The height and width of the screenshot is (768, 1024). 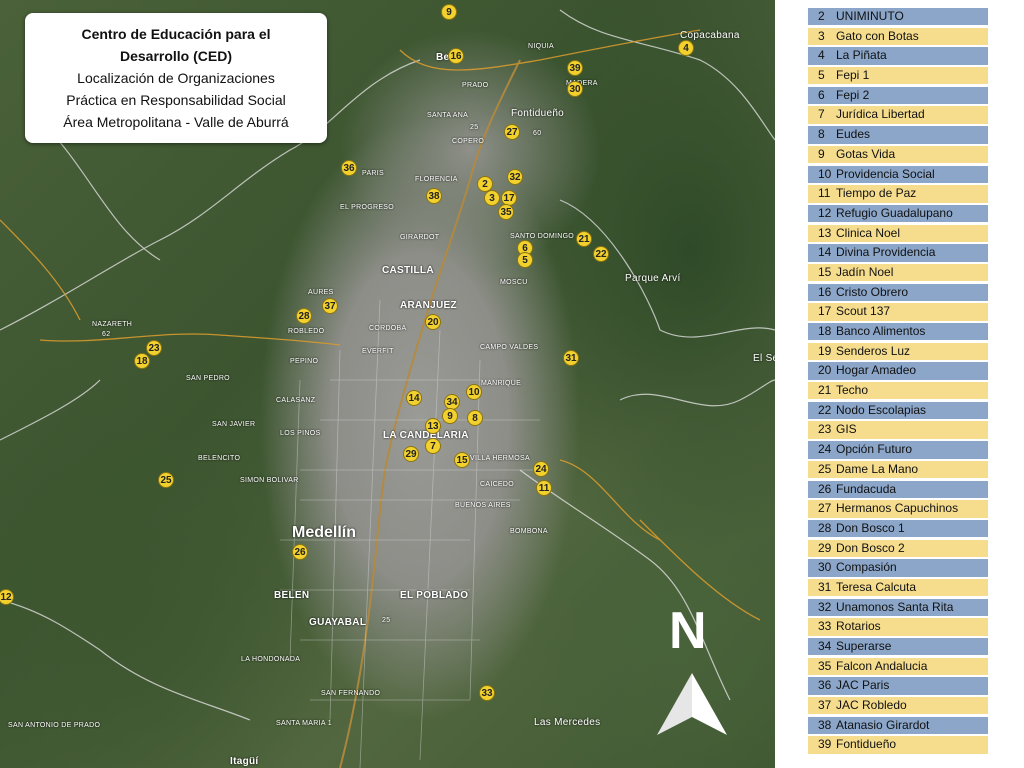 What do you see at coordinates (330, 306) in the screenshot?
I see `marker-37: 37` at bounding box center [330, 306].